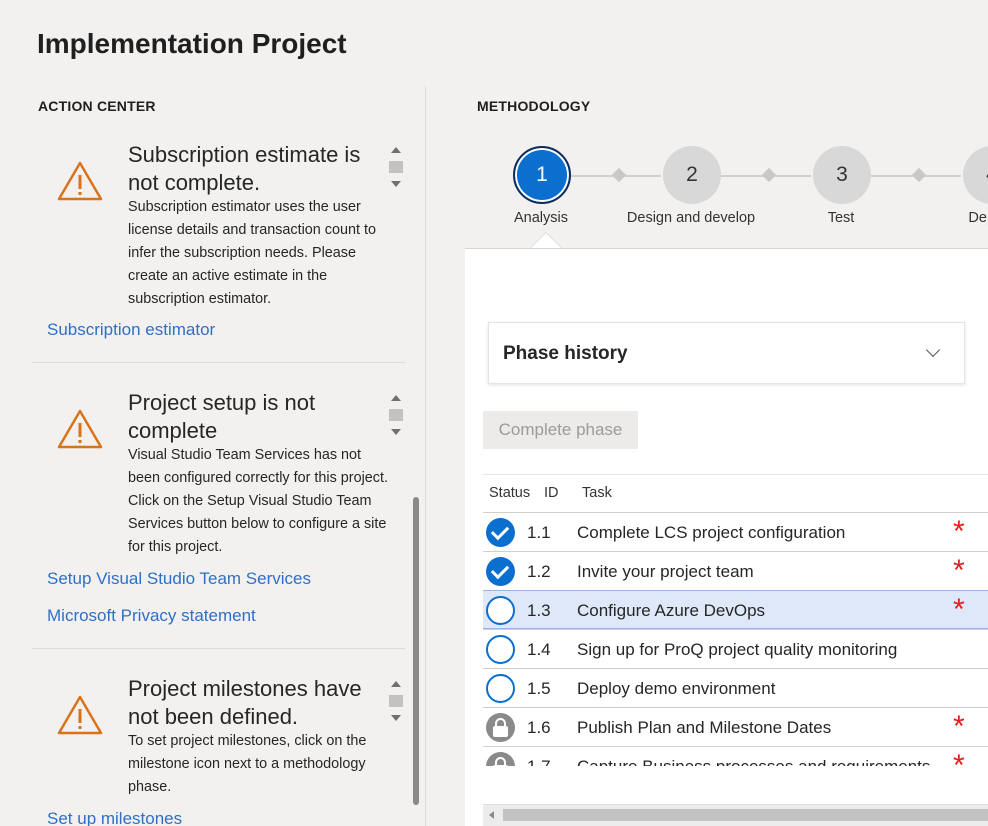 Image resolution: width=988 pixels, height=826 pixels. Describe the element at coordinates (425, 456) in the screenshot. I see `panel-divider` at that location.